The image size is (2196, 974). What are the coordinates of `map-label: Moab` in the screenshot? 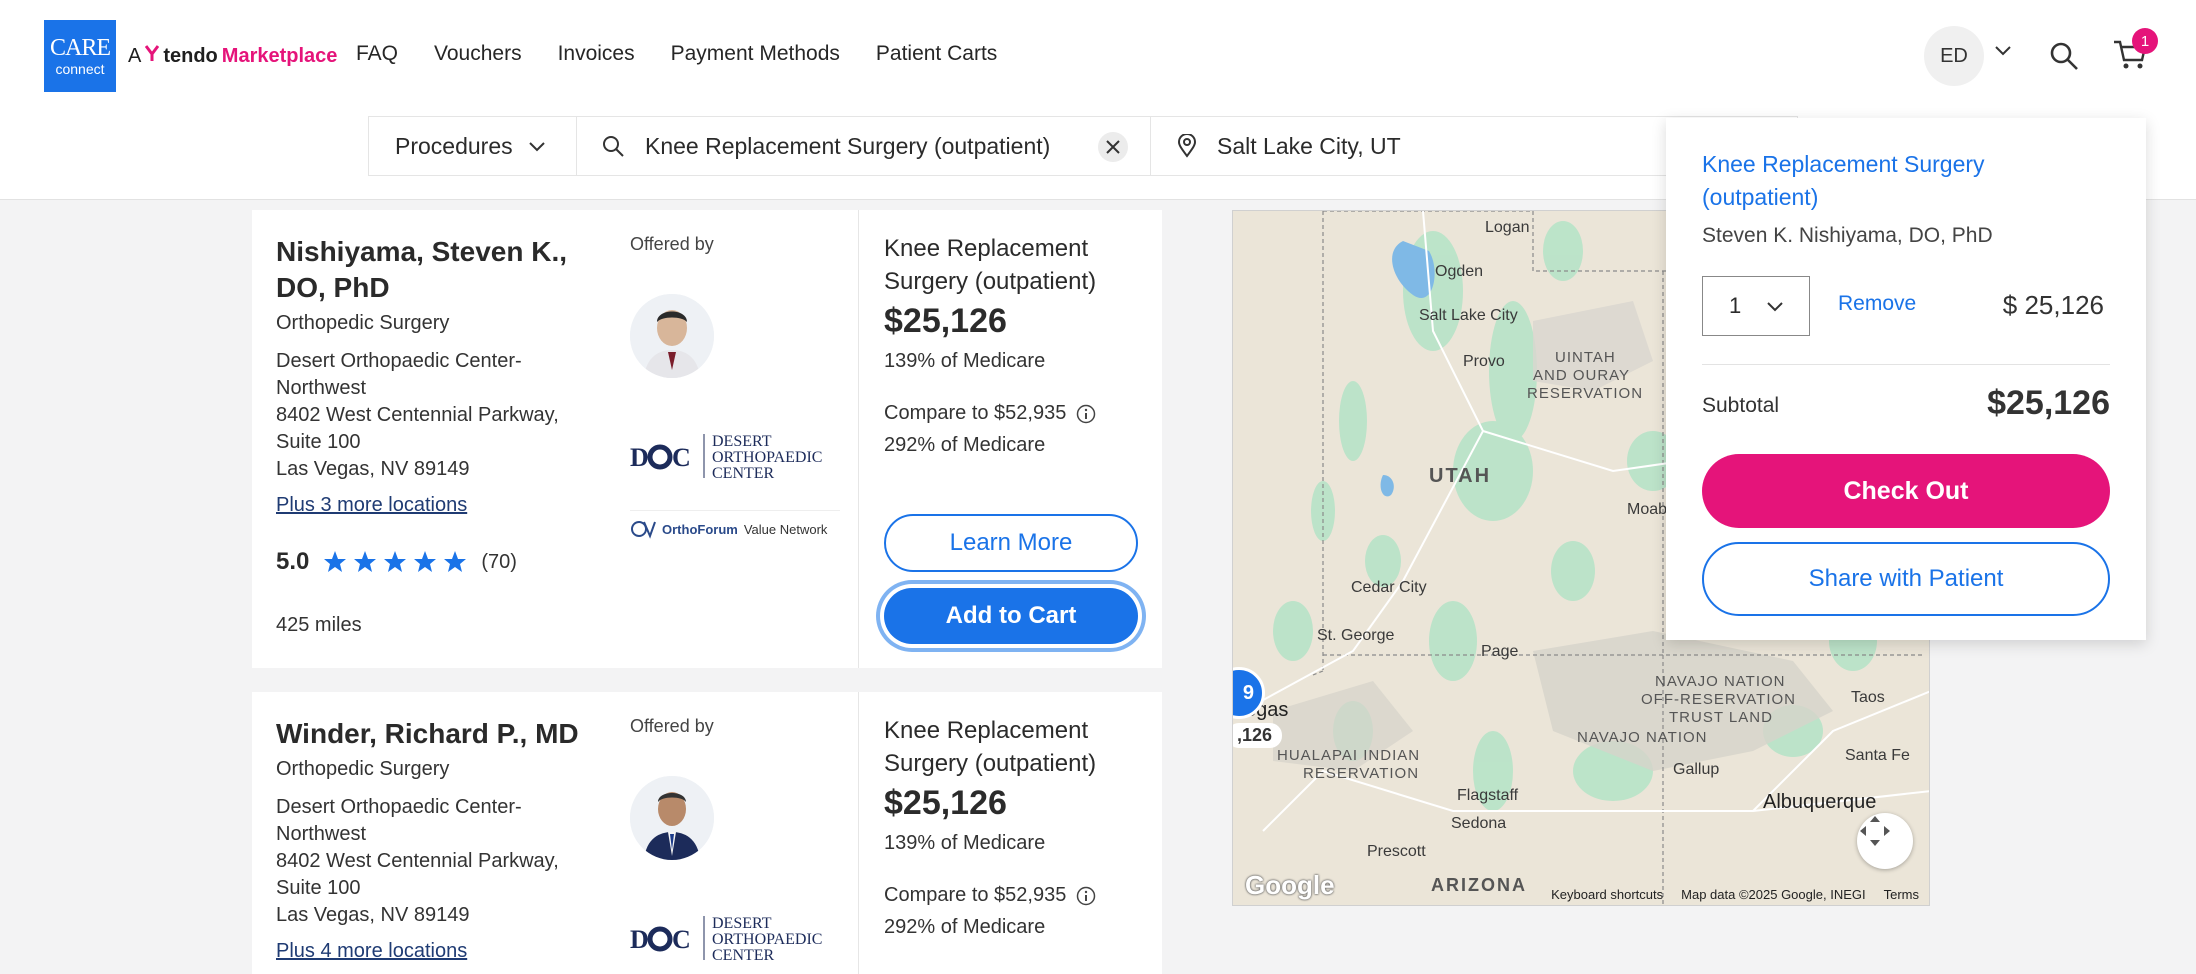 It's located at (1647, 509).